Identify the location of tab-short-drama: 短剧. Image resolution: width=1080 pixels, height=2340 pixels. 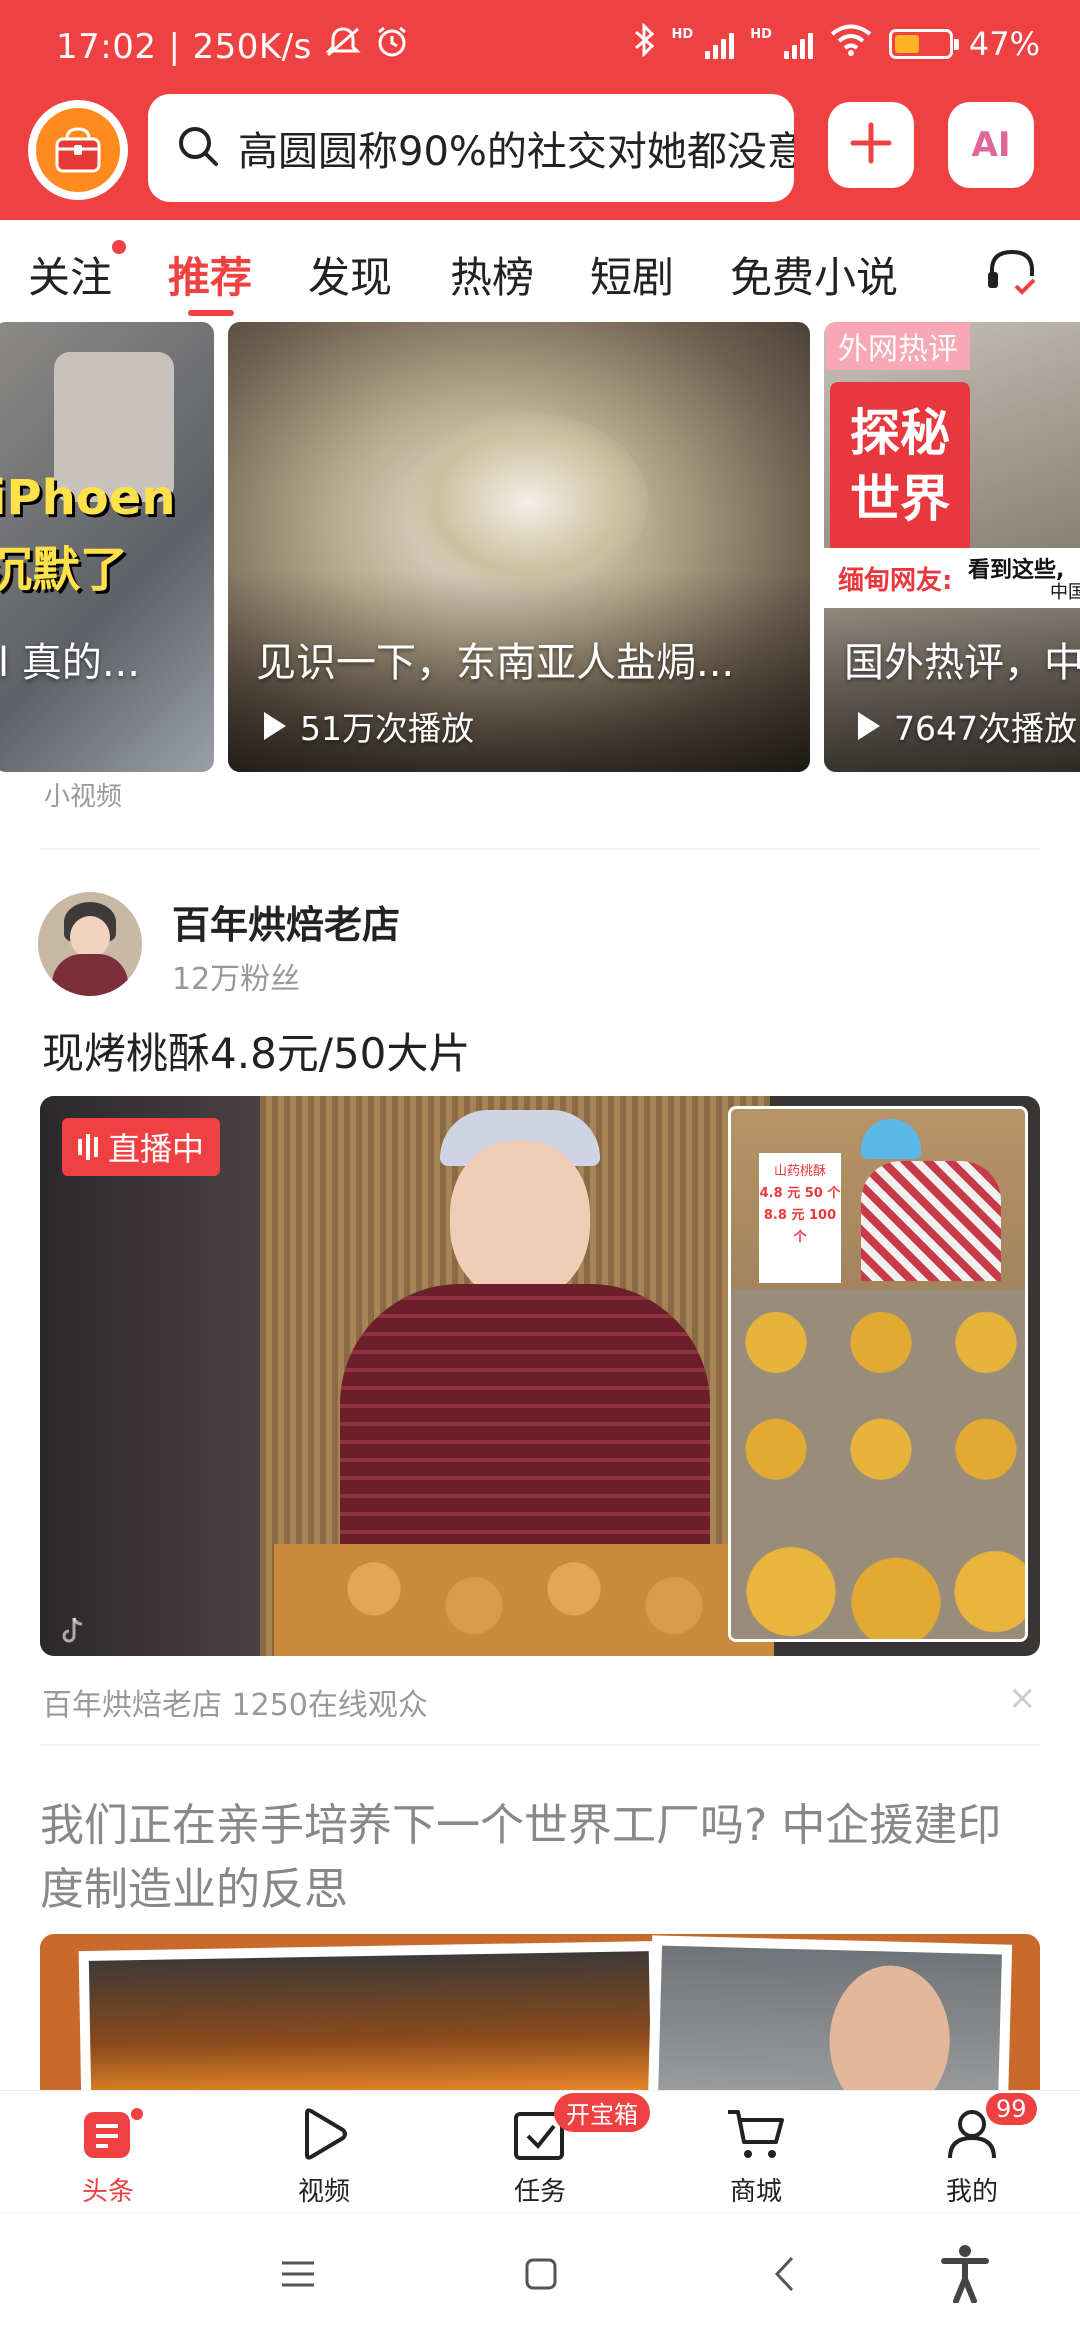
(632, 274).